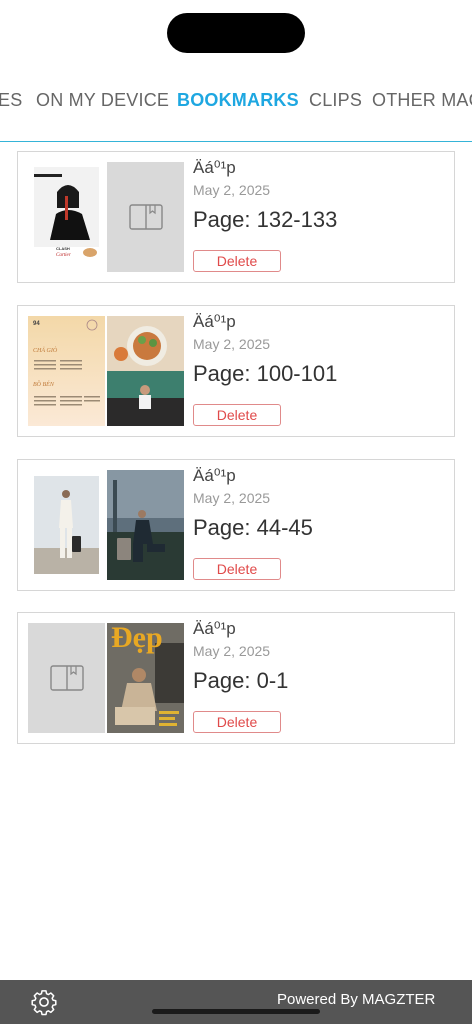 Image resolution: width=472 pixels, height=1024 pixels. I want to click on bookmark-page: Page: 132-133, so click(265, 219).